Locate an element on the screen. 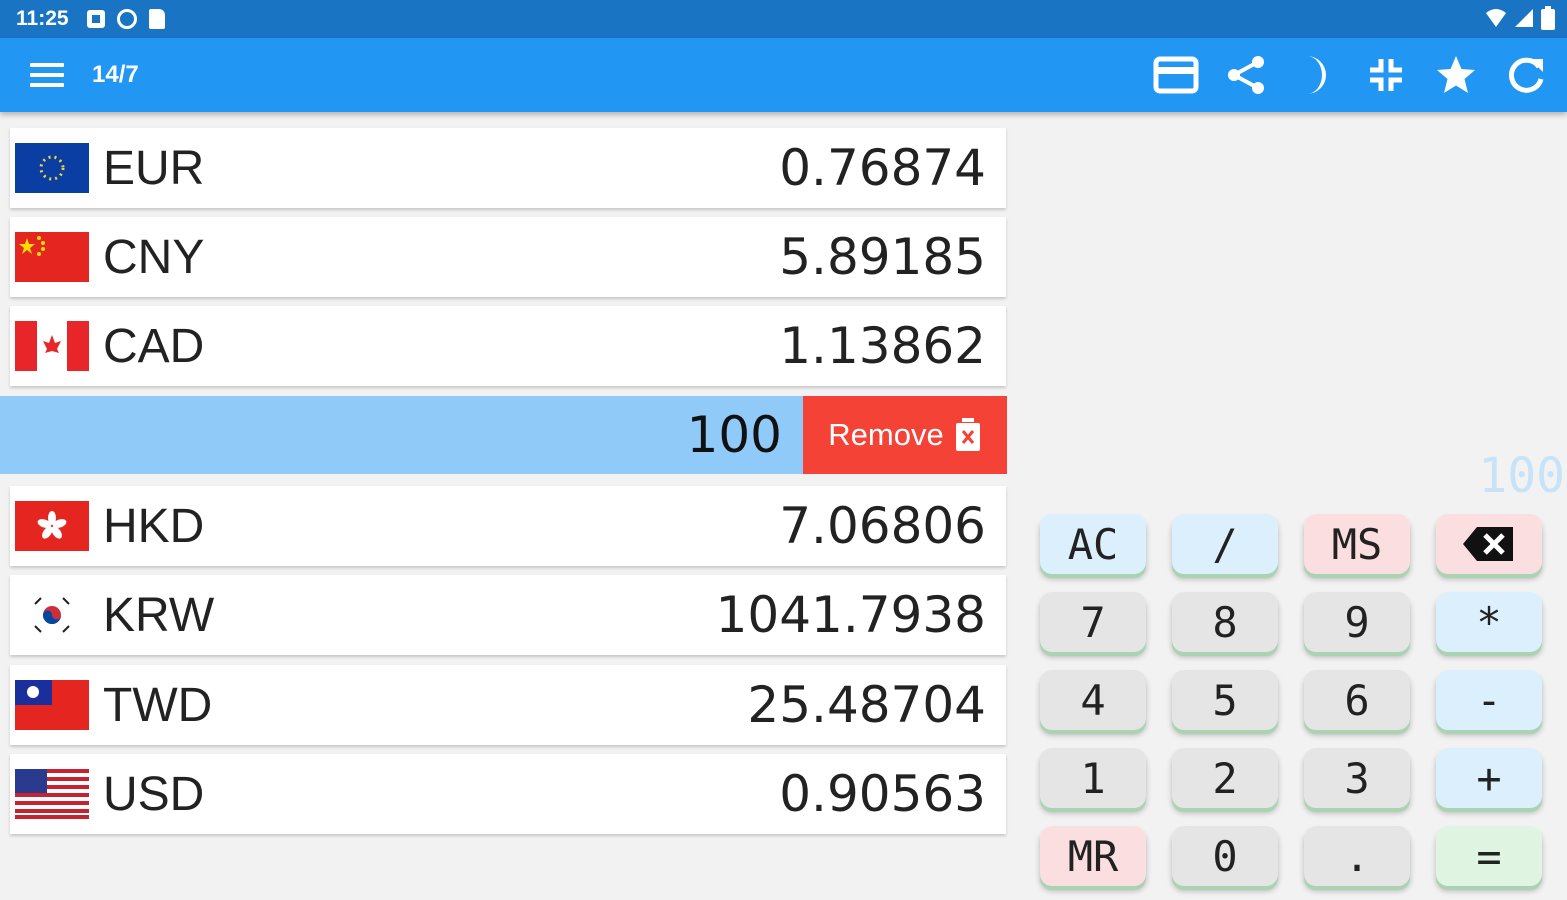  currency-value: 1041.7938 is located at coordinates (850, 615).